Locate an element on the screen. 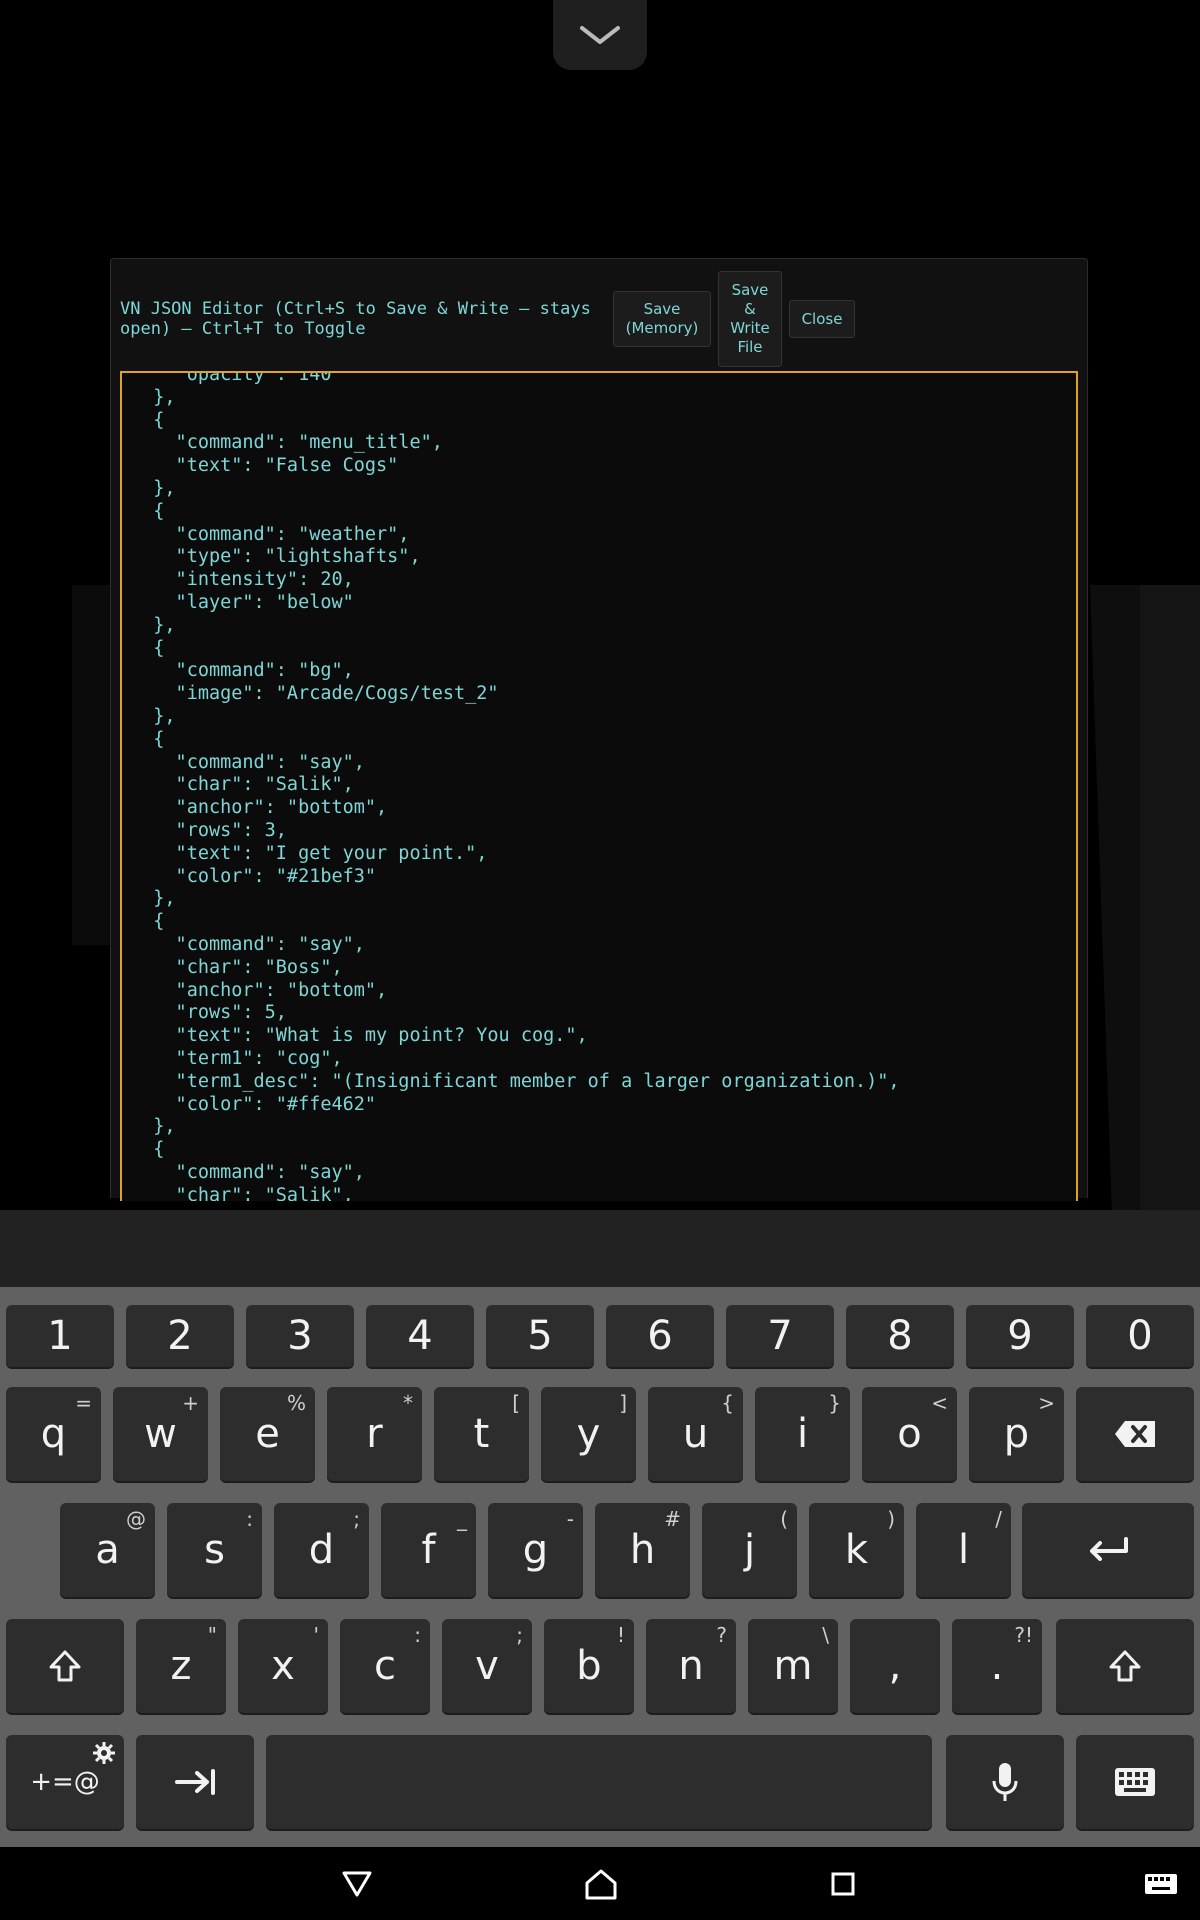 The image size is (1200, 1920). key-h: h # is located at coordinates (642, 1550).